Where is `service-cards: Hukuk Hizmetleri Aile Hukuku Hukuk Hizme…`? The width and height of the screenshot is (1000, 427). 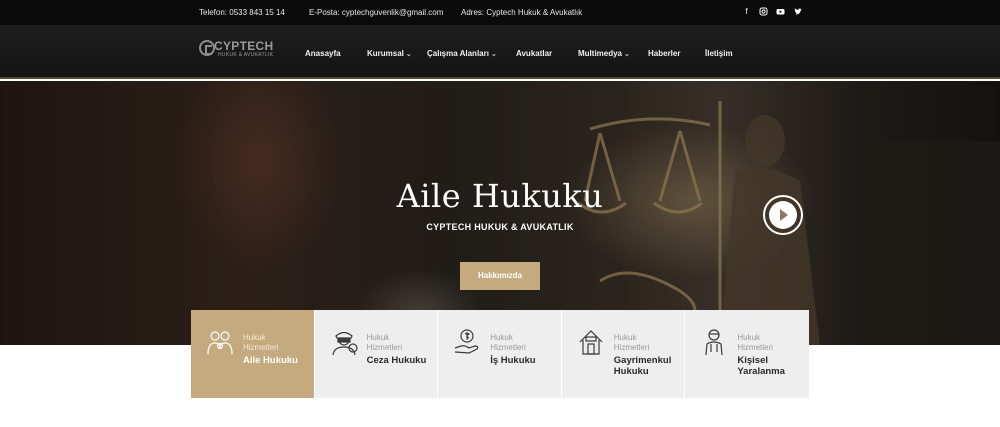 service-cards: Hukuk Hizmetleri Aile Hukuku Hukuk Hizme… is located at coordinates (500, 354).